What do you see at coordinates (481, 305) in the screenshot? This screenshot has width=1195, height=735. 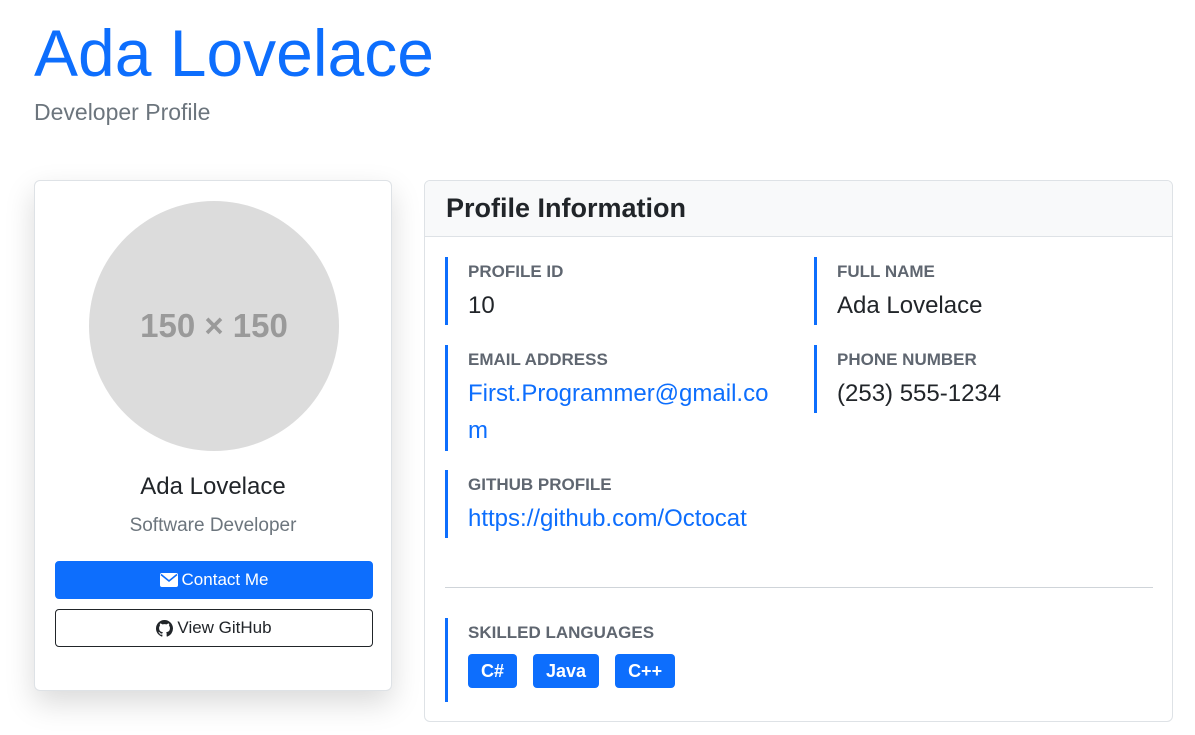 I see `profile-id-value: 10` at bounding box center [481, 305].